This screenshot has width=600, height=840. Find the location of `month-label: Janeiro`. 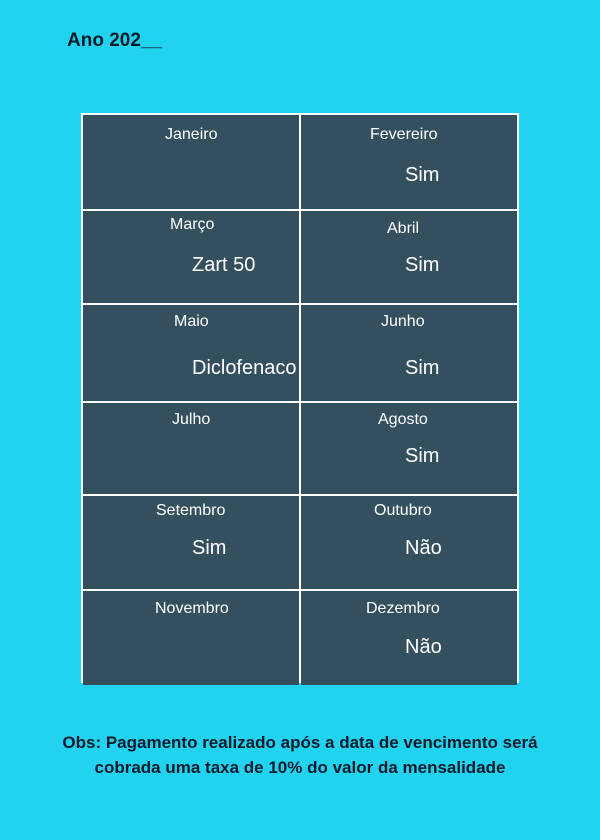

month-label: Janeiro is located at coordinates (191, 134).